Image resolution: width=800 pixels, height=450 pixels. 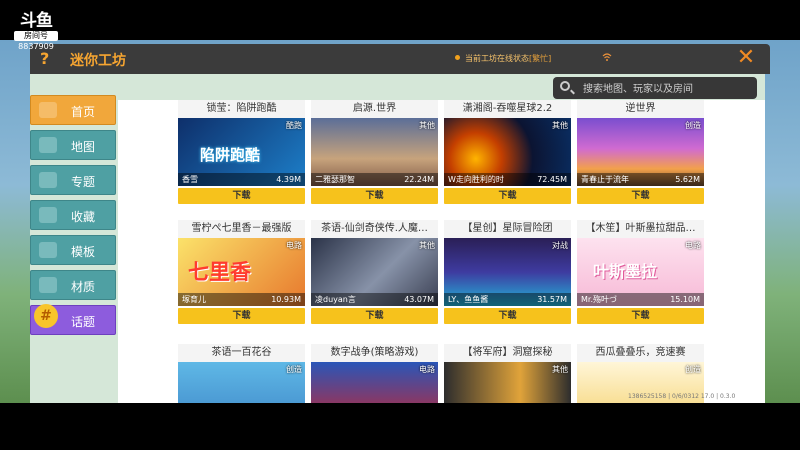 What do you see at coordinates (335, 179) in the screenshot?
I see `card-author: 二雅瑟那智` at bounding box center [335, 179].